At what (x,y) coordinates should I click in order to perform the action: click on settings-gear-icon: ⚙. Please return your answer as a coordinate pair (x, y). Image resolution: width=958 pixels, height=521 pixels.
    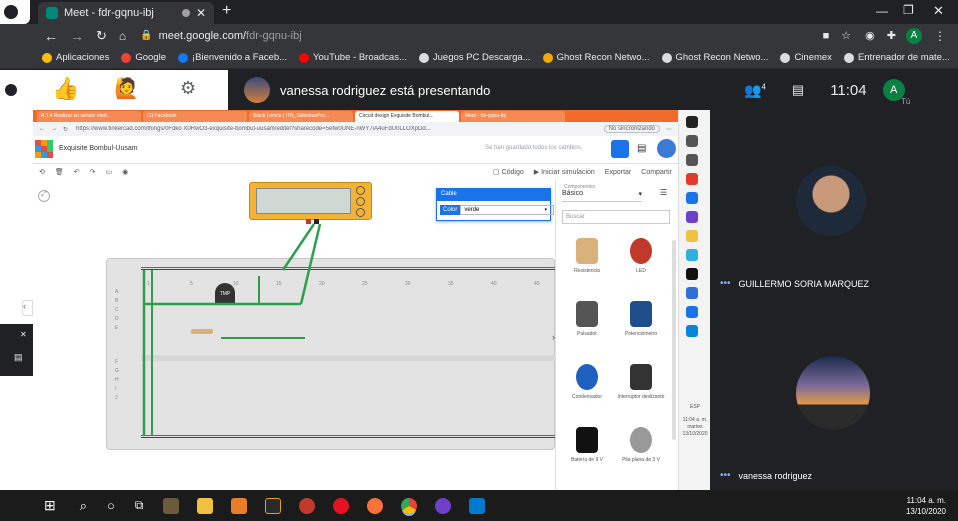
    Looking at the image, I should click on (188, 88).